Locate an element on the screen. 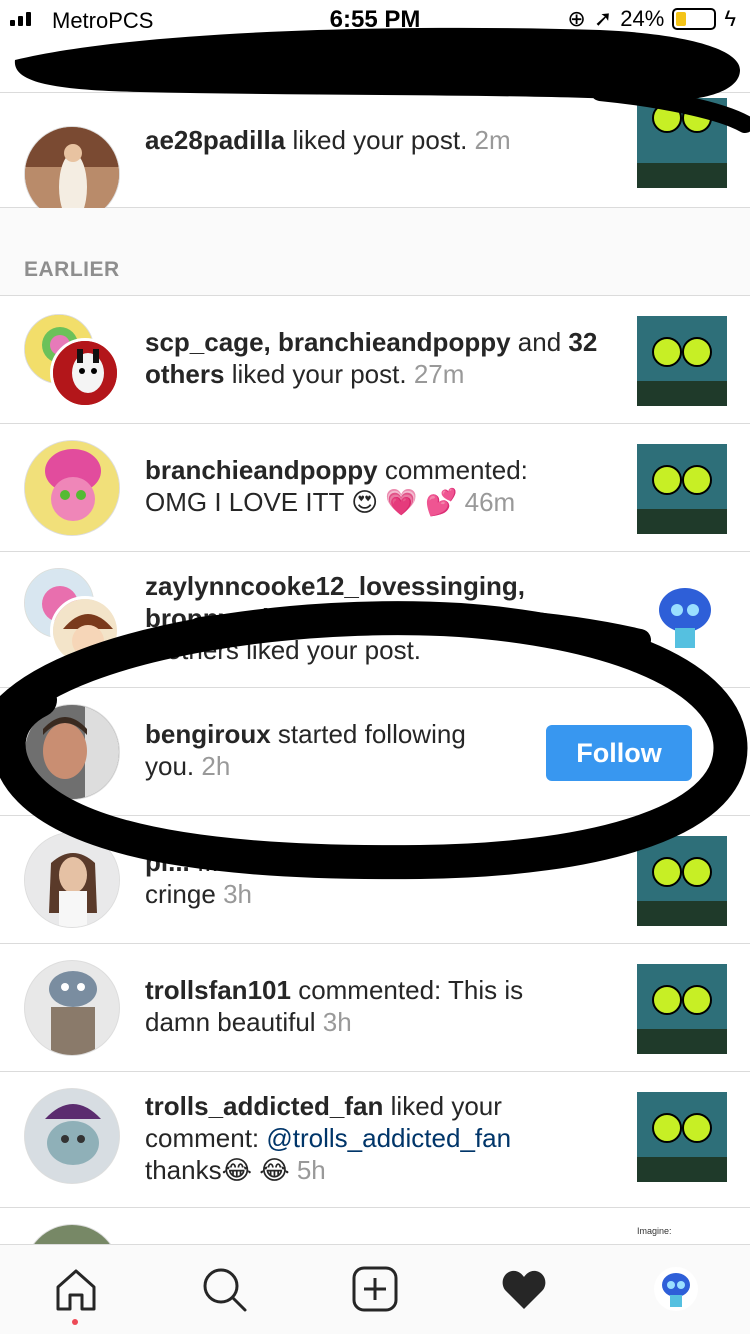 The width and height of the screenshot is (750, 1334). activity-row: pl... ...ww cringe 3h is located at coordinates (375, 880).